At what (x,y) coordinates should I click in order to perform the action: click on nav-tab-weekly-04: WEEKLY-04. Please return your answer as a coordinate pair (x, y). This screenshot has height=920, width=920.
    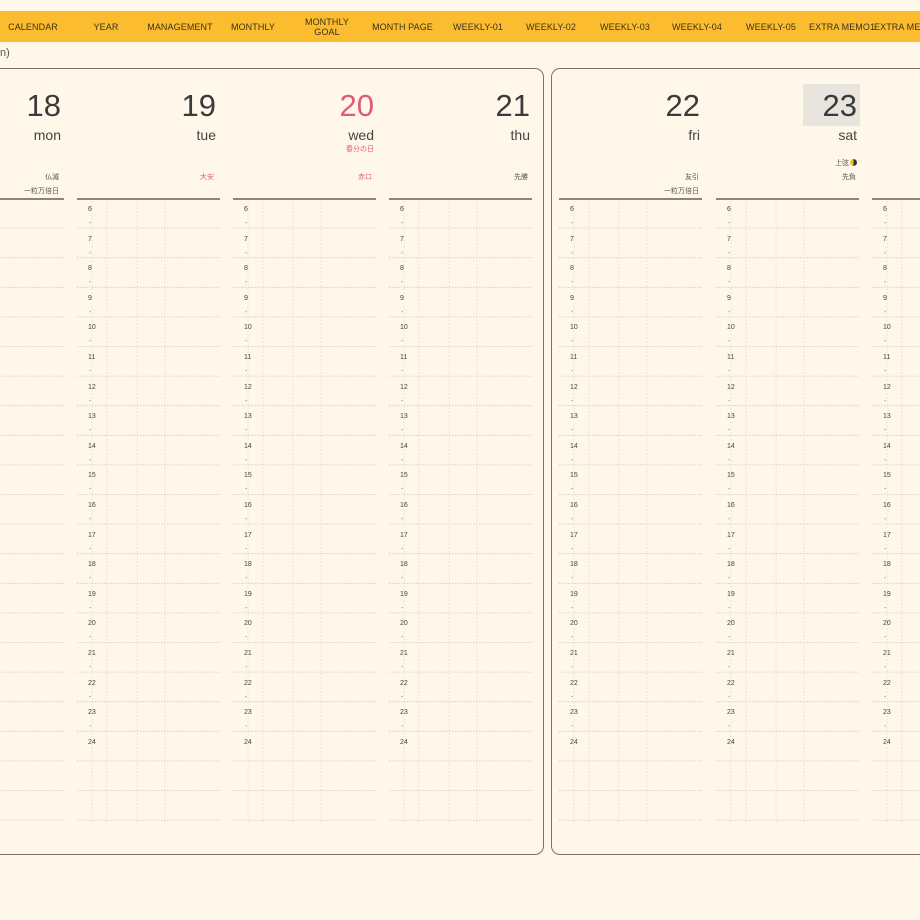
    Looking at the image, I should click on (697, 27).